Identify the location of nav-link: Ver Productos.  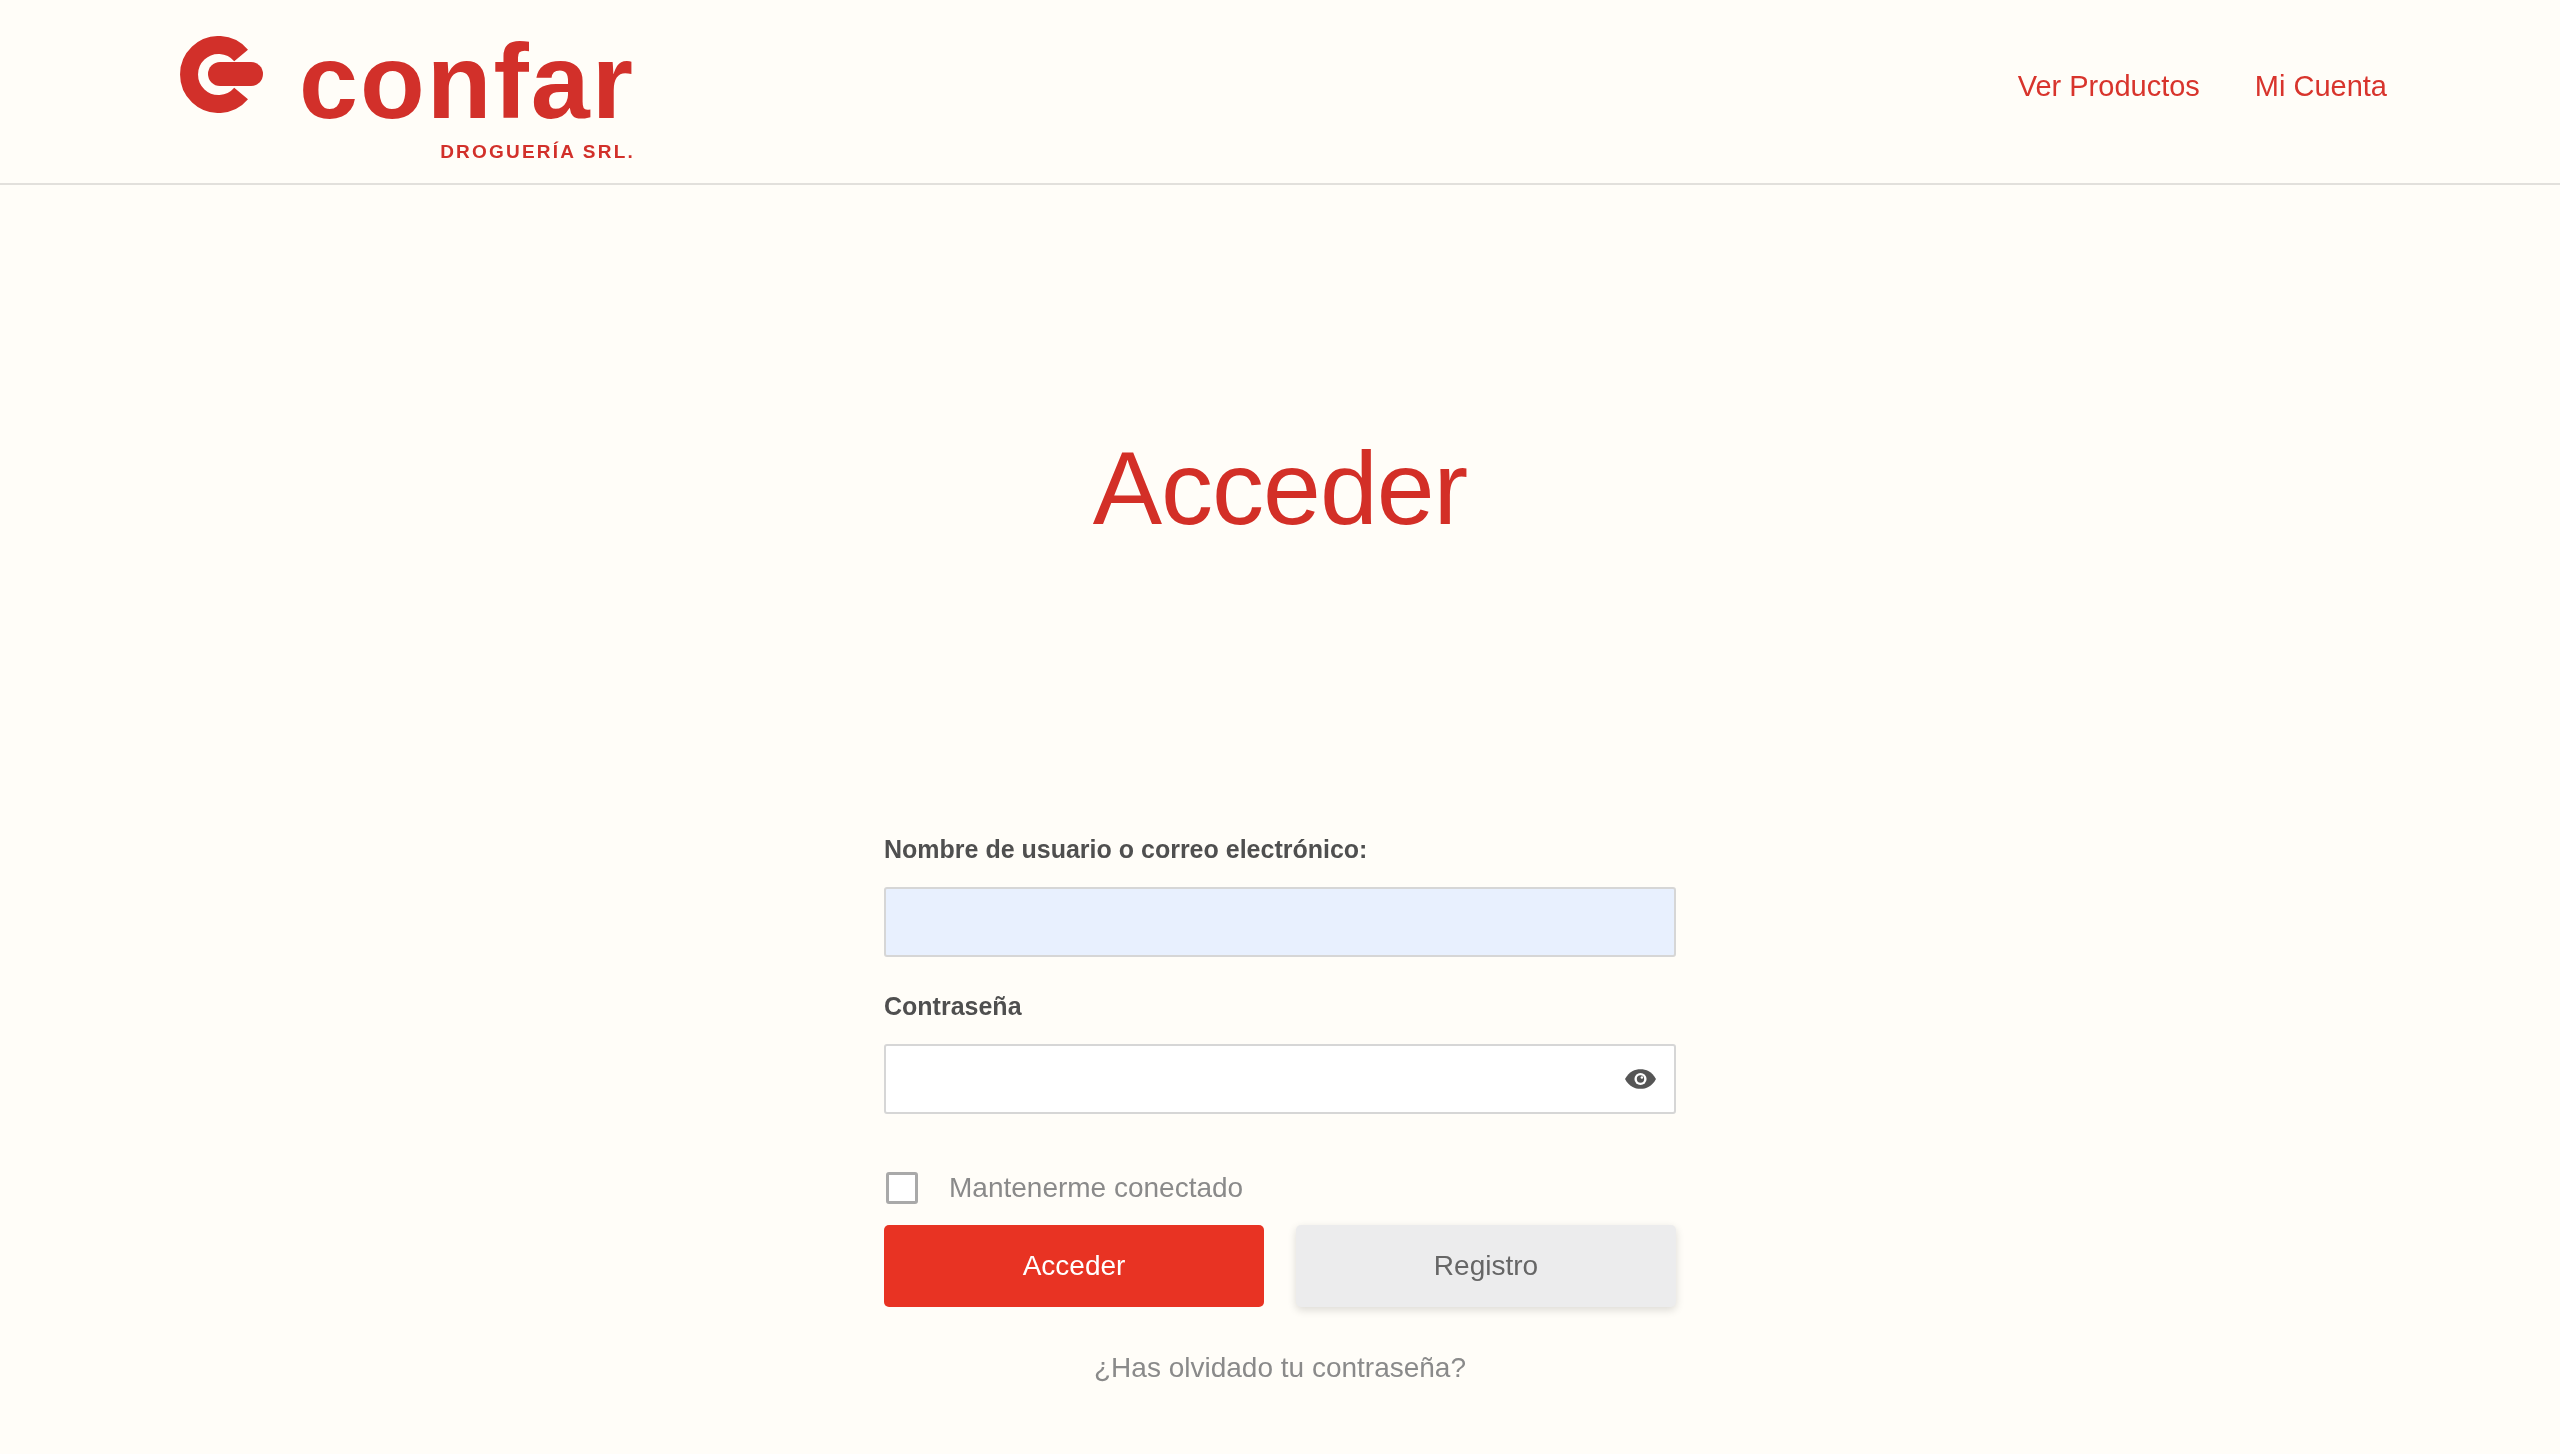
(2108, 86).